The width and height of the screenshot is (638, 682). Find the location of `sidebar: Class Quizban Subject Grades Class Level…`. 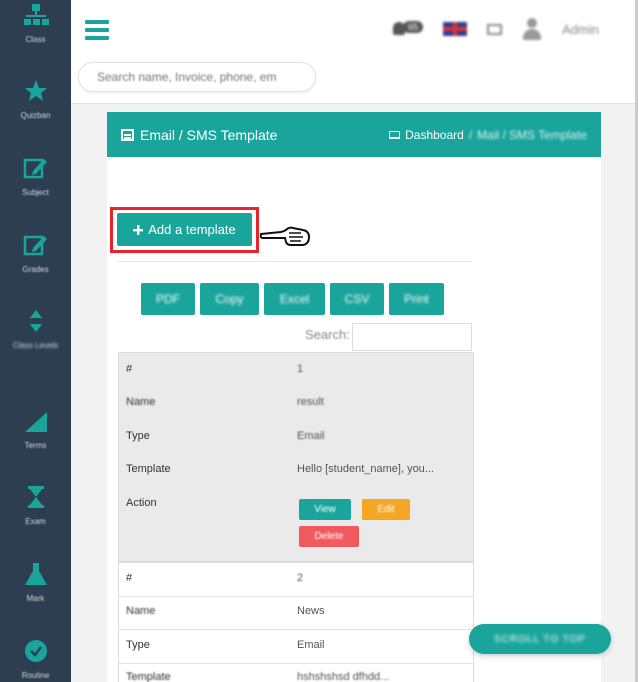

sidebar: Class Quizban Subject Grades Class Level… is located at coordinates (35, 341).